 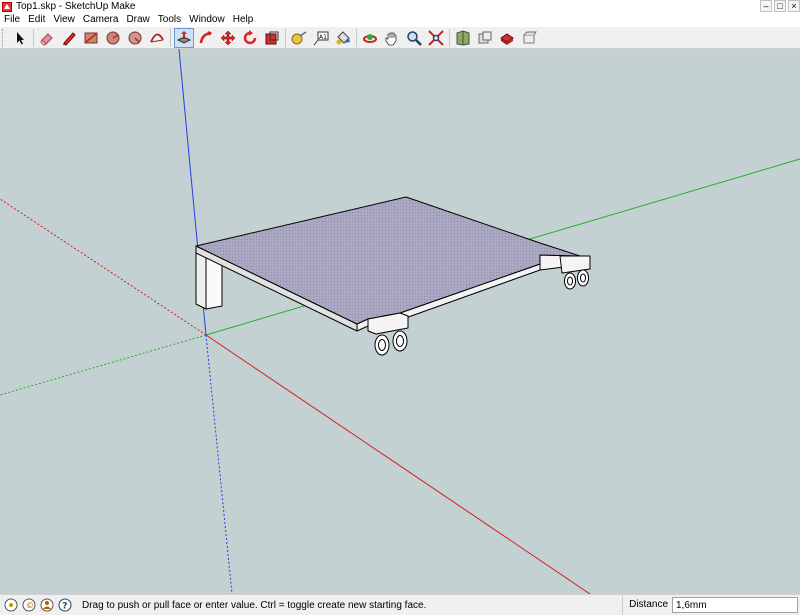 I want to click on blue-axis-negative, so click(x=219, y=464).